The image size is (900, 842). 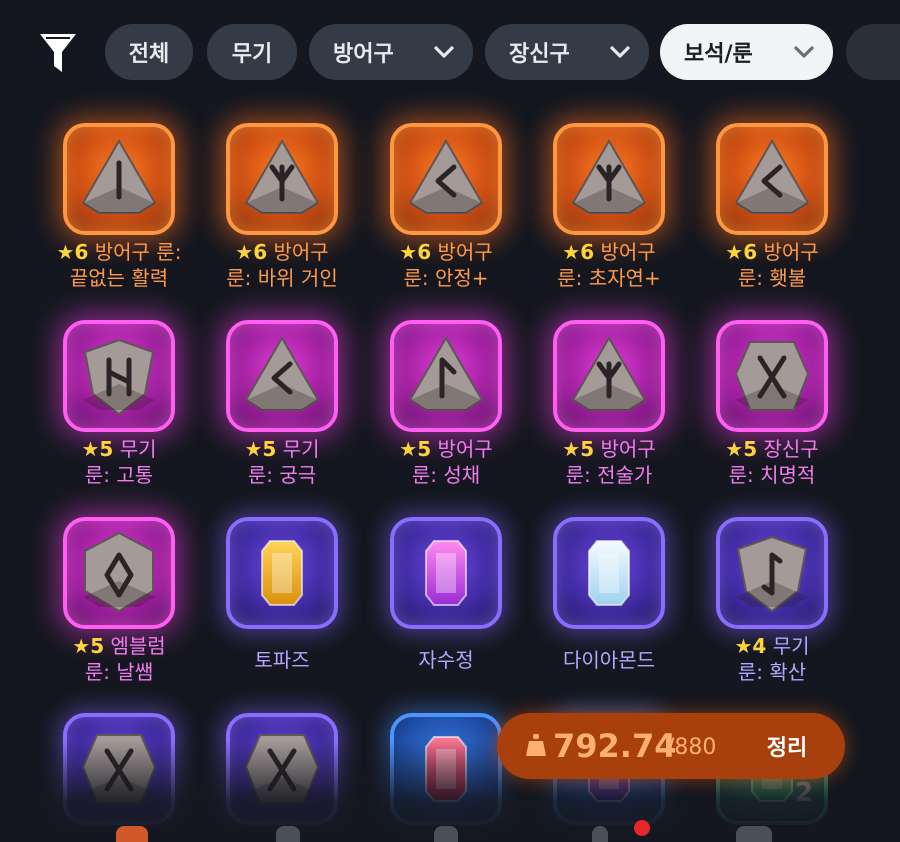 I want to click on amethyst-gem-icon, so click(x=446, y=573).